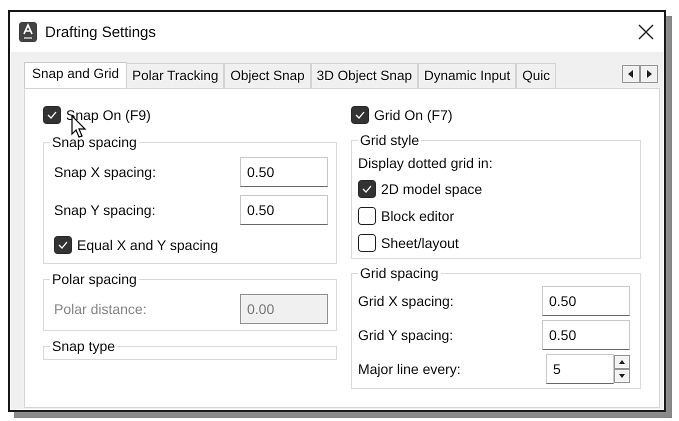 The width and height of the screenshot is (679, 421). What do you see at coordinates (105, 210) in the screenshot?
I see `field-label: Snap Y spacing:` at bounding box center [105, 210].